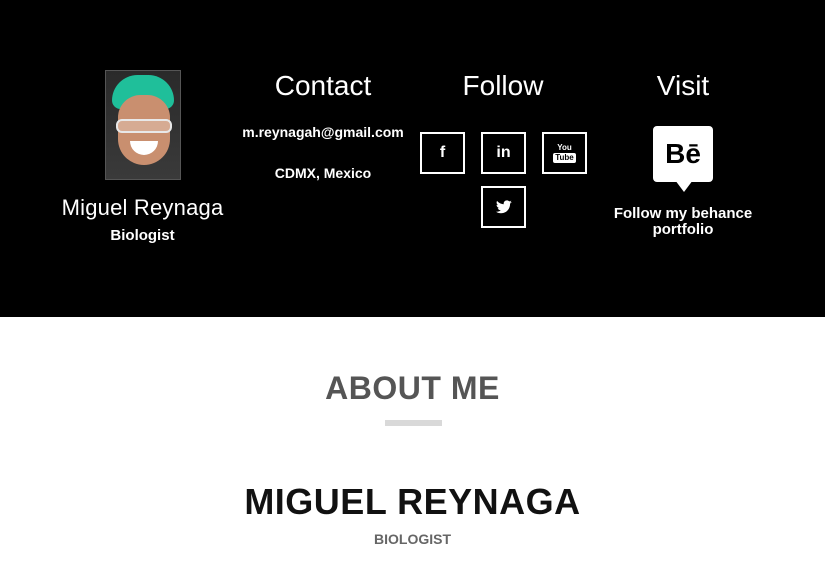  I want to click on youtube-button: You Tube, so click(564, 153).